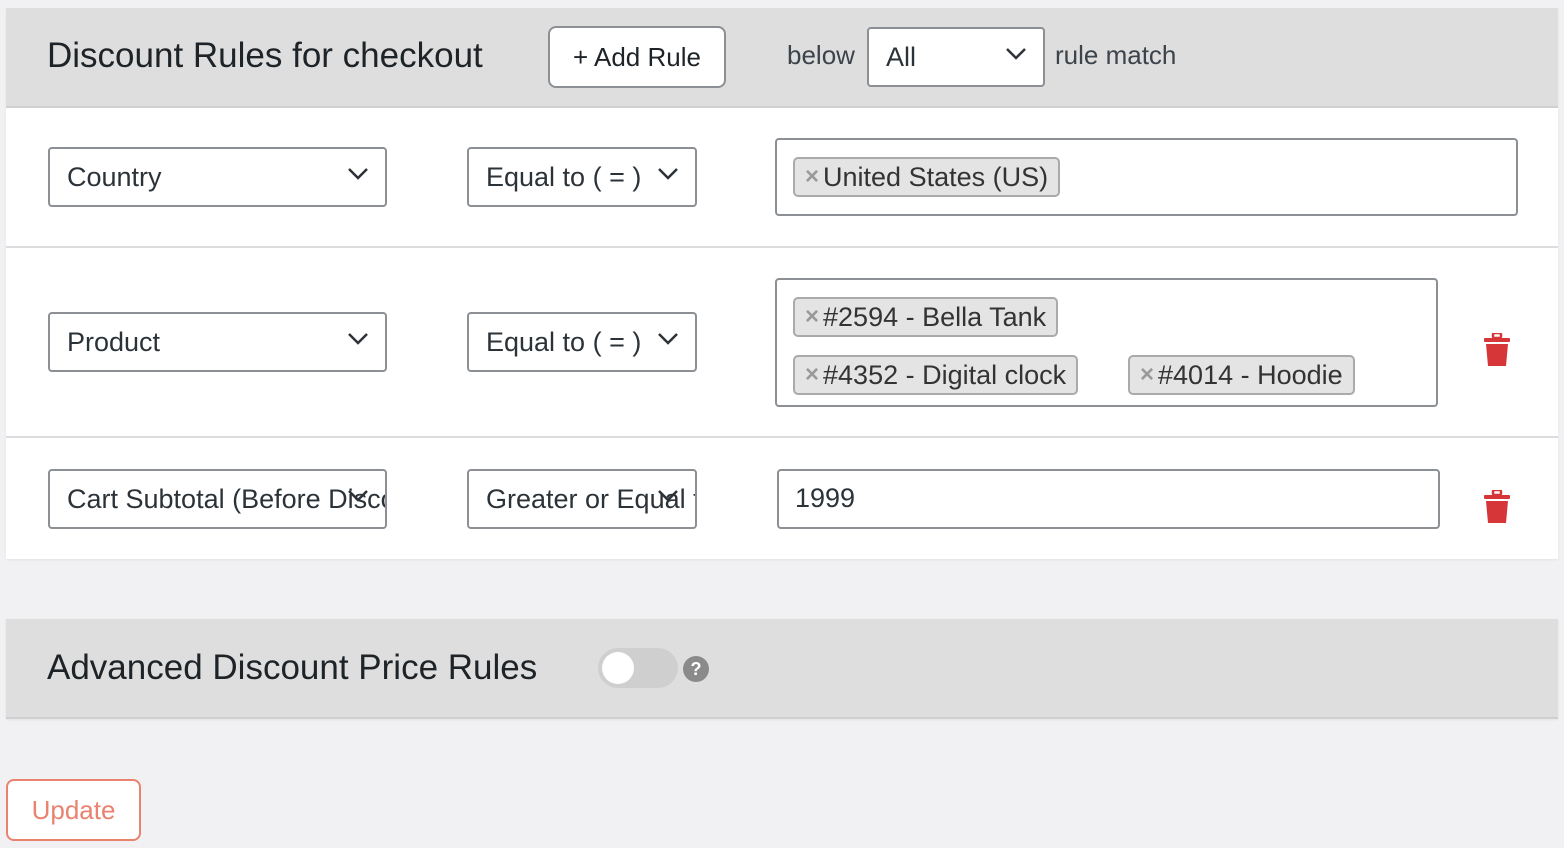 The height and width of the screenshot is (848, 1564). Describe the element at coordinates (582, 499) in the screenshot. I see `operator-select: Greater or Equal to ( >= )` at that location.